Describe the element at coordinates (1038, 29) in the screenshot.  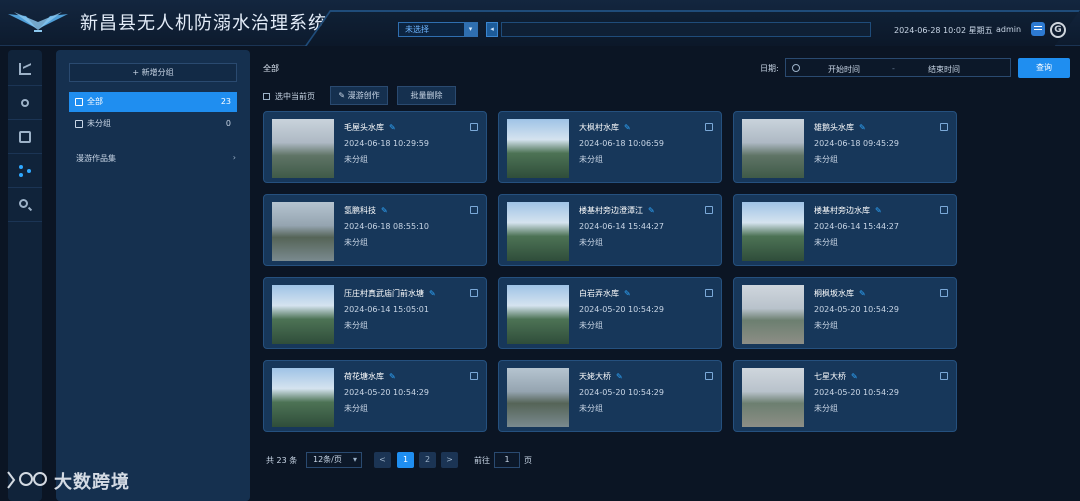
I see `message-icon` at that location.